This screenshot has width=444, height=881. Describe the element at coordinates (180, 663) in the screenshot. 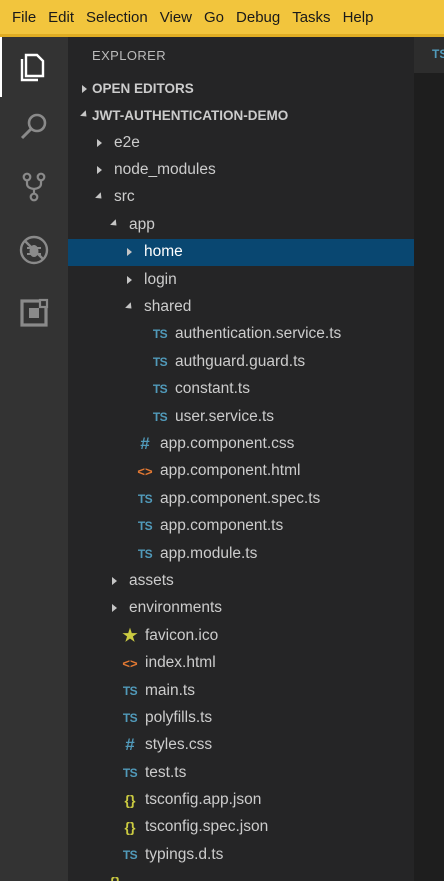

I see `tree-item-label: index.html` at that location.